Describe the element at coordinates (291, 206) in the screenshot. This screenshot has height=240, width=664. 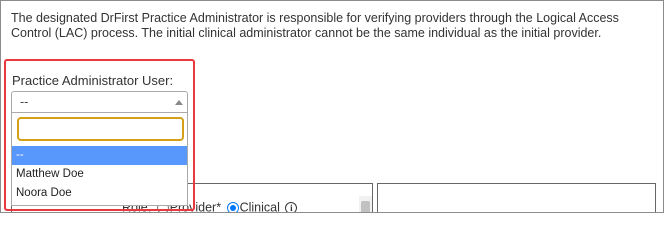
I see `info-icon: i` at that location.